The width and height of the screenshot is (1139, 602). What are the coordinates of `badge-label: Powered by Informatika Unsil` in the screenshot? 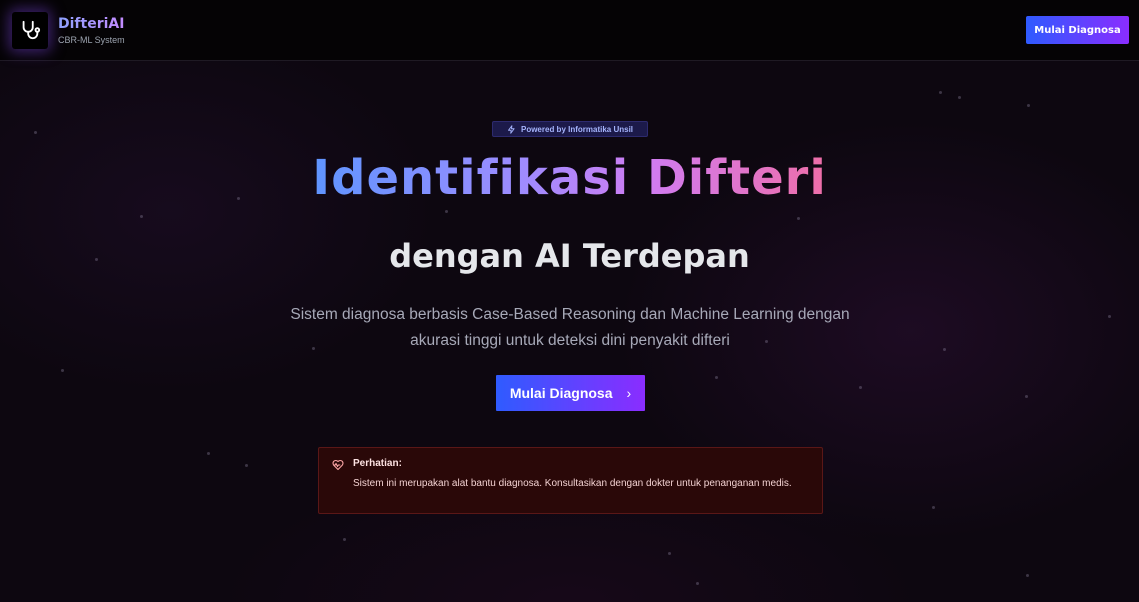 It's located at (577, 129).